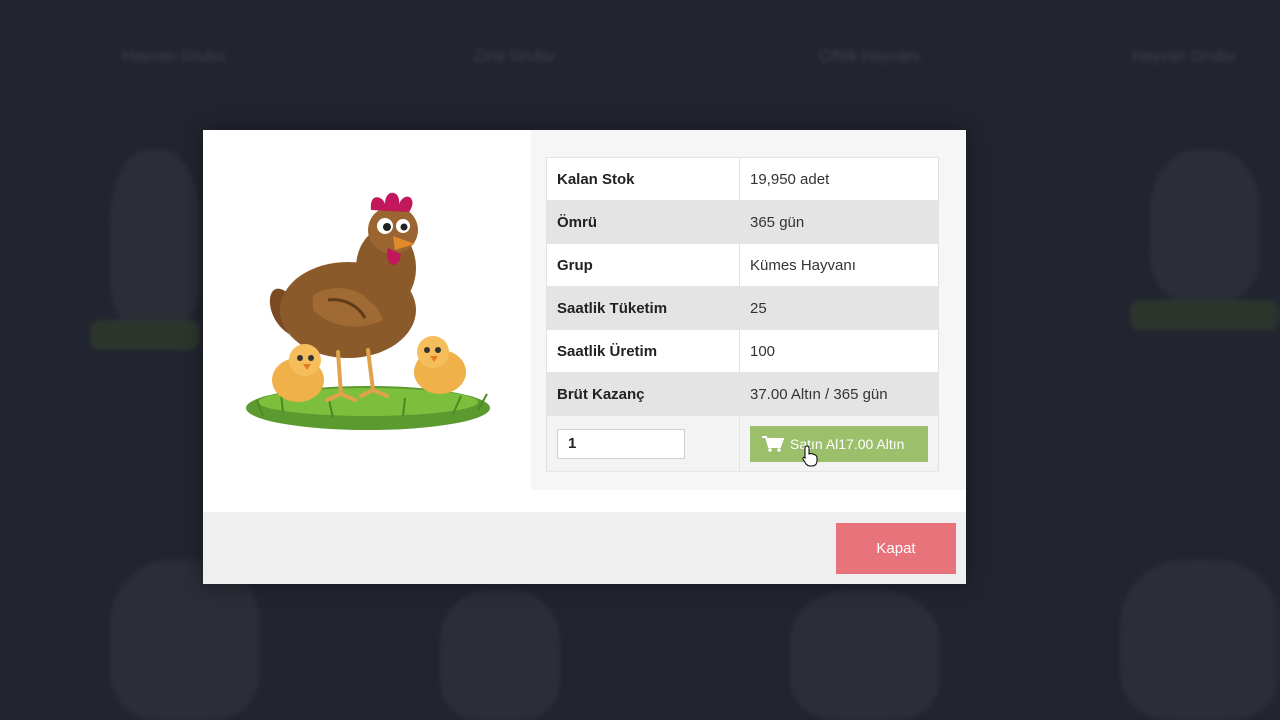 The width and height of the screenshot is (1280, 720). I want to click on row-value: 37.00 Altın / 365 gün, so click(839, 394).